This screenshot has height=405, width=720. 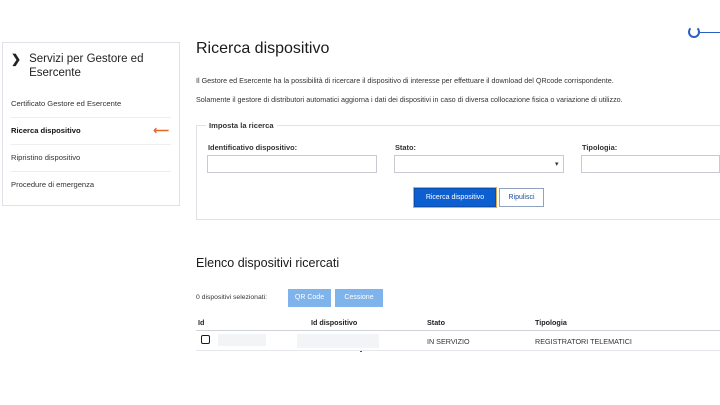 What do you see at coordinates (232, 297) in the screenshot?
I see `selected-count: 0 dispositivi selezionati:` at bounding box center [232, 297].